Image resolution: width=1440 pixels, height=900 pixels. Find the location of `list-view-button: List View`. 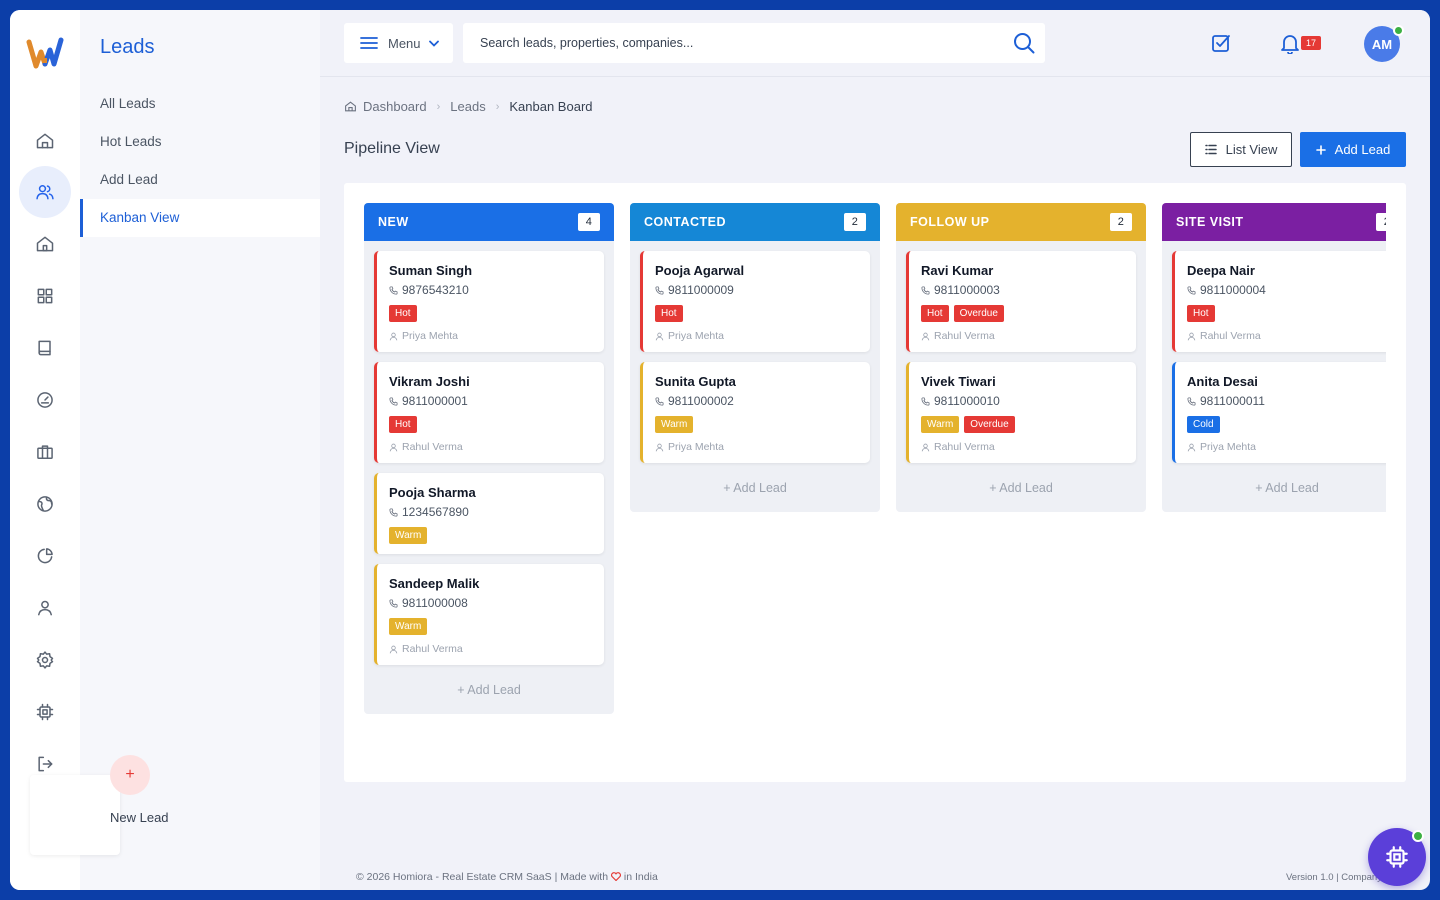

list-view-button: List View is located at coordinates (1241, 149).